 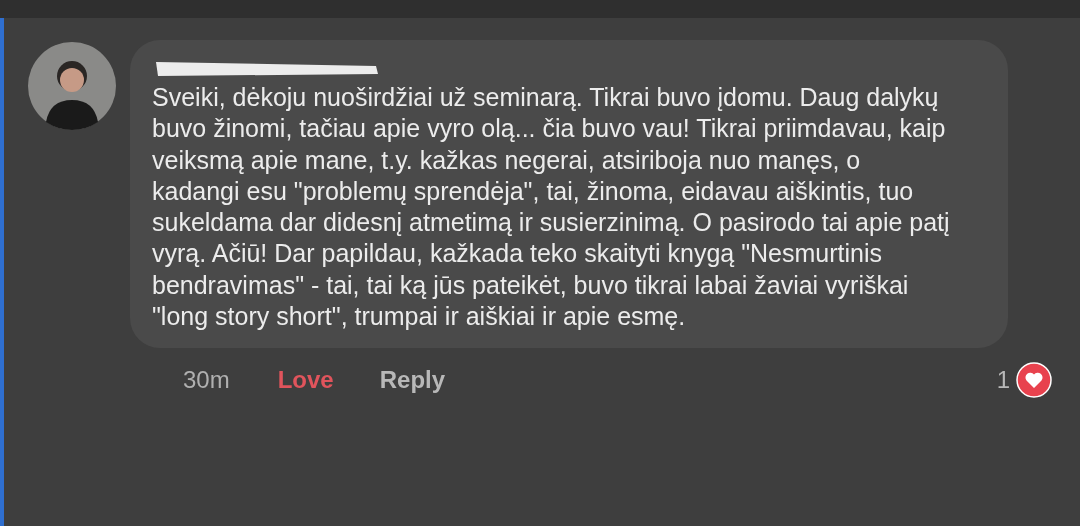 What do you see at coordinates (412, 380) in the screenshot?
I see `reply-button: Reply` at bounding box center [412, 380].